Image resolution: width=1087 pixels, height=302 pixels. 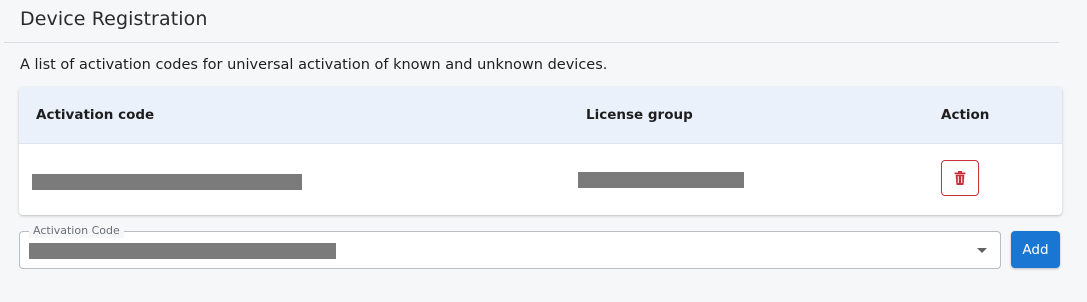 I want to click on activation-code-cell-redacted, so click(x=167, y=182).